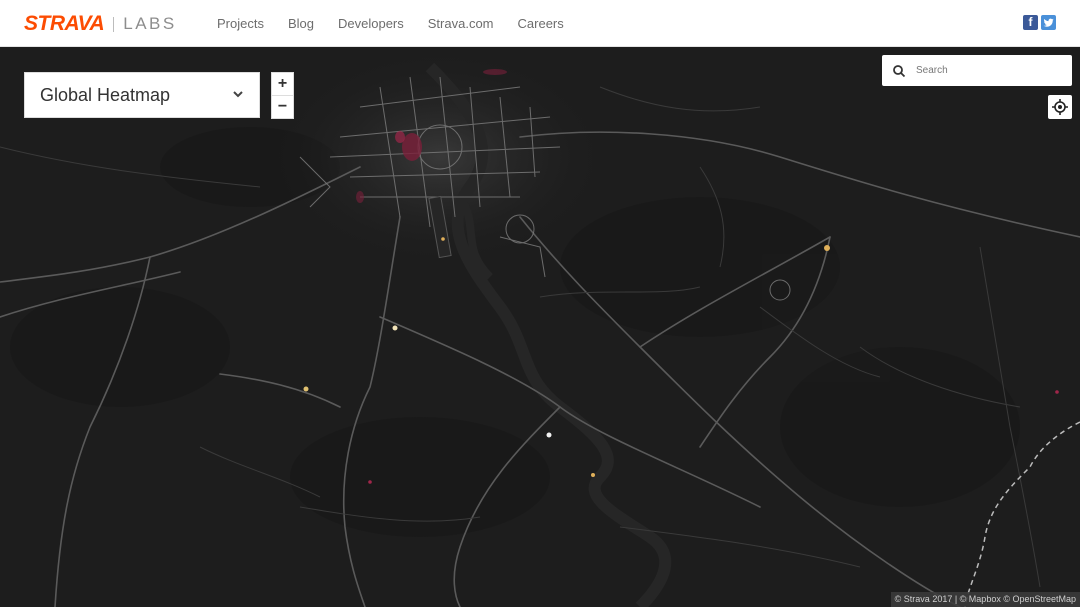 The width and height of the screenshot is (1080, 607). Describe the element at coordinates (64, 23) in the screenshot. I see `strava-wordmark: STRAVA` at that location.